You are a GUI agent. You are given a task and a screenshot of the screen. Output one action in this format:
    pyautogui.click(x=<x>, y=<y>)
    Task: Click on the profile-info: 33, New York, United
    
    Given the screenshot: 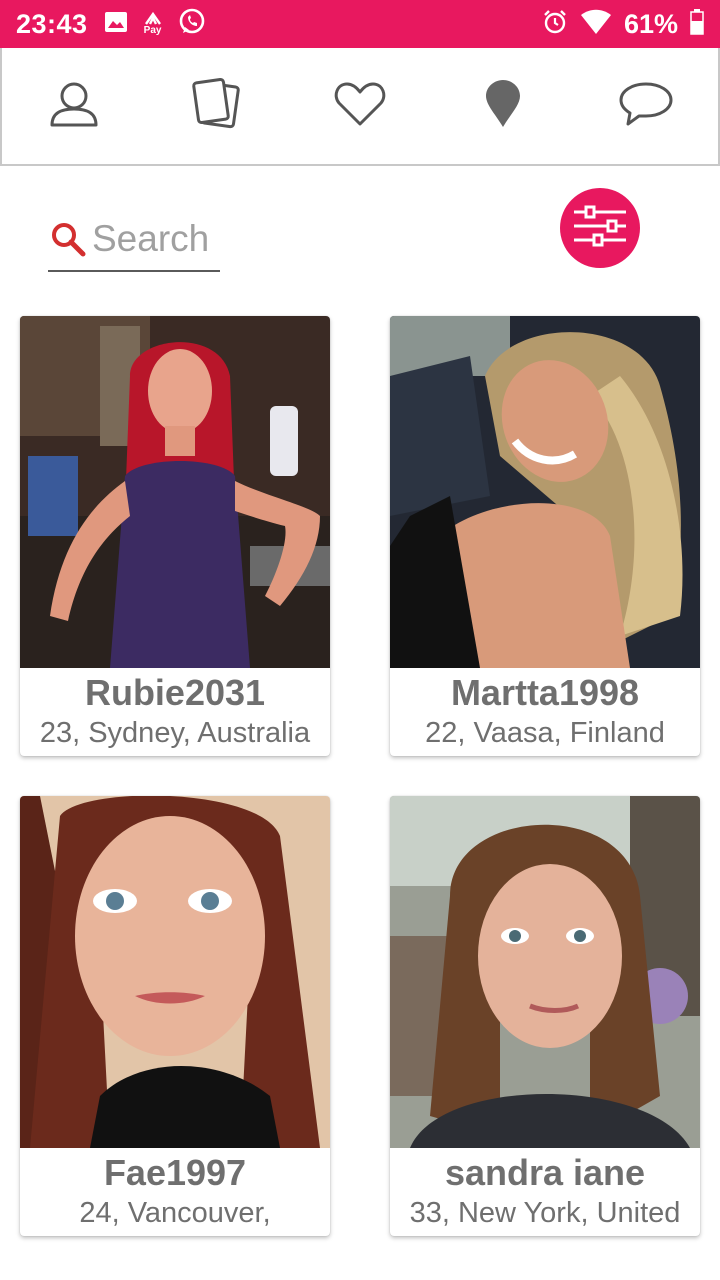 What is the action you would take?
    pyautogui.click(x=545, y=1213)
    